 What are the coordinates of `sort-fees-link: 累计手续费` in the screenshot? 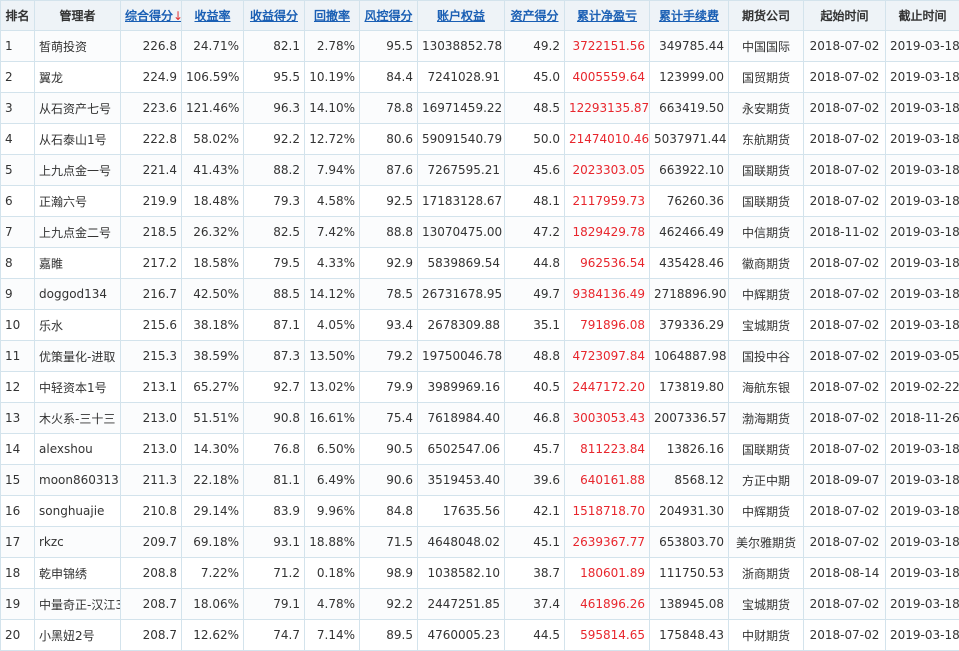 It's located at (689, 16).